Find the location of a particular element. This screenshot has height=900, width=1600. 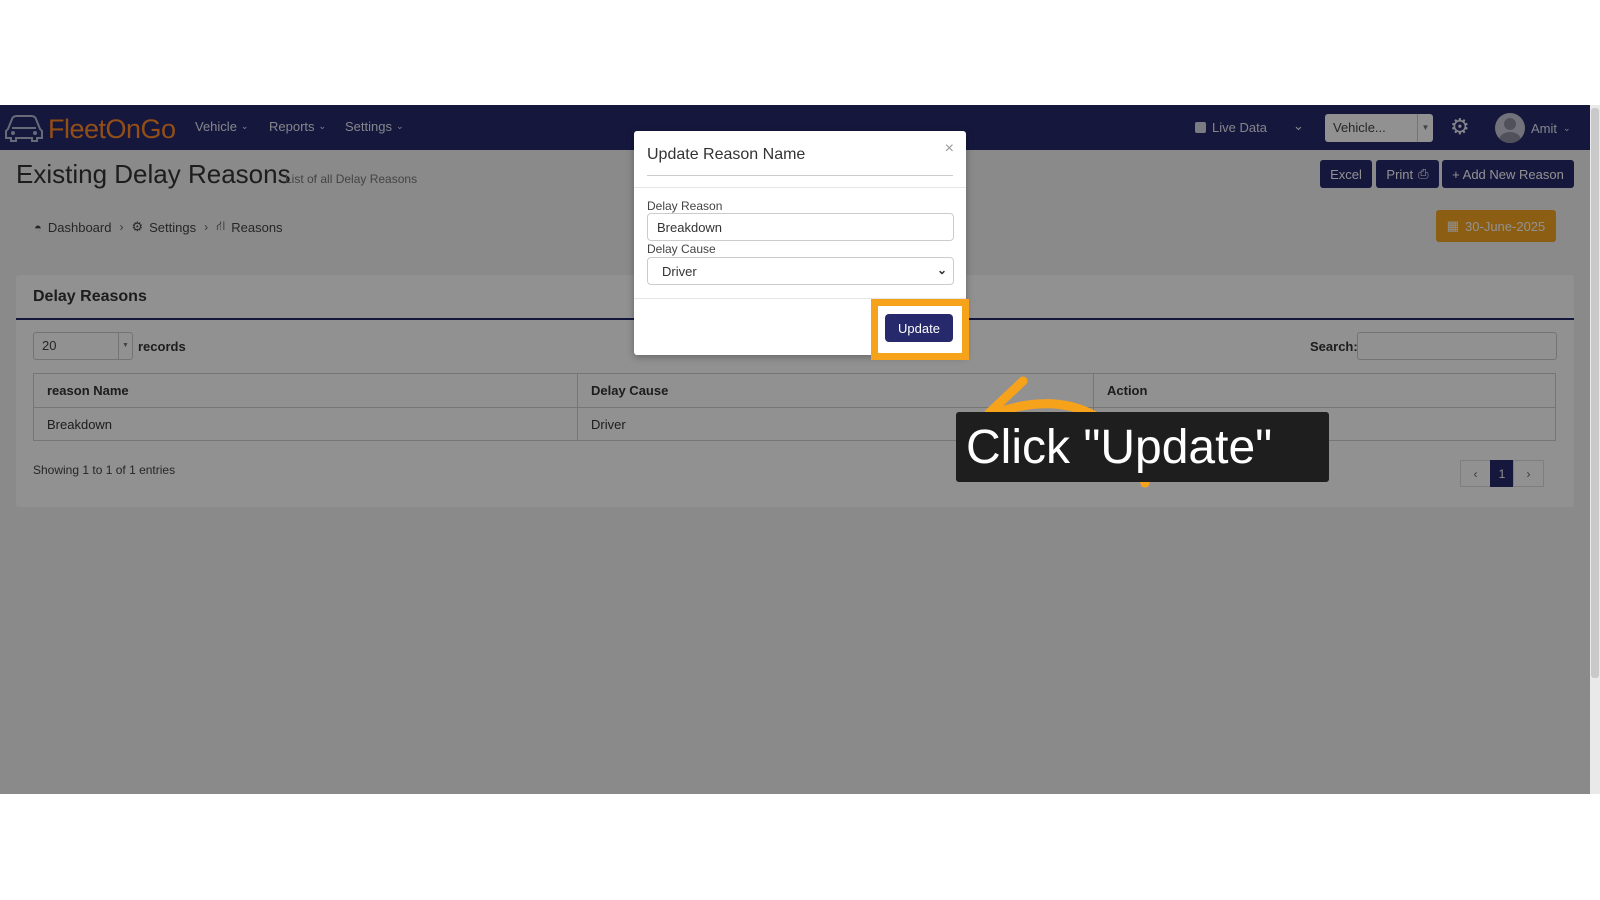

update-button-highlight is located at coordinates (920, 329).